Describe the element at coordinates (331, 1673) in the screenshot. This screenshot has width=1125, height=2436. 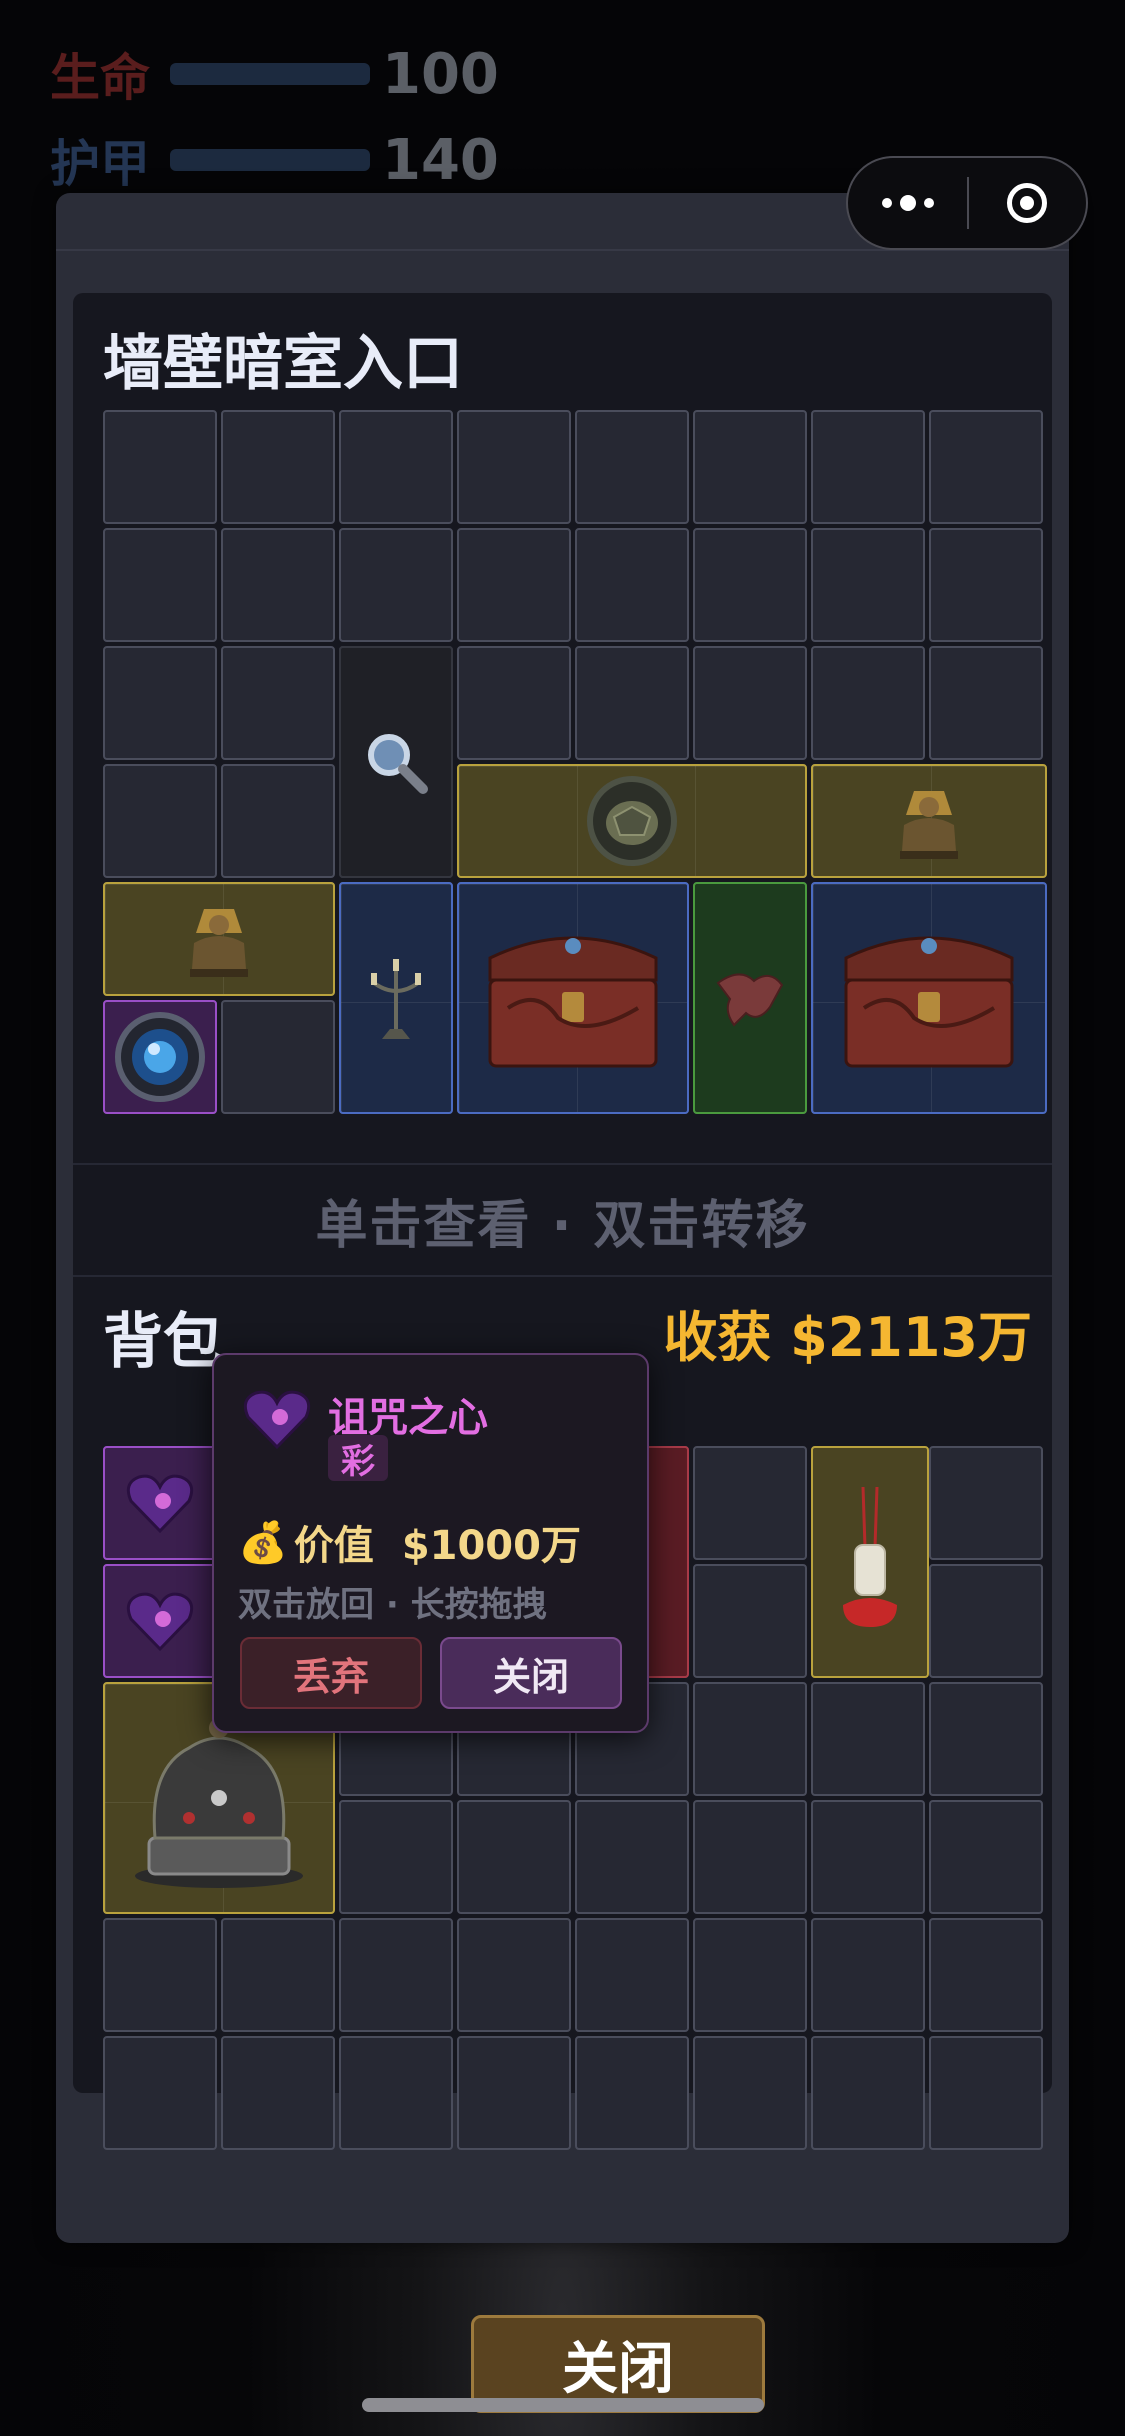
I see `discard-button: 丢弃` at that location.